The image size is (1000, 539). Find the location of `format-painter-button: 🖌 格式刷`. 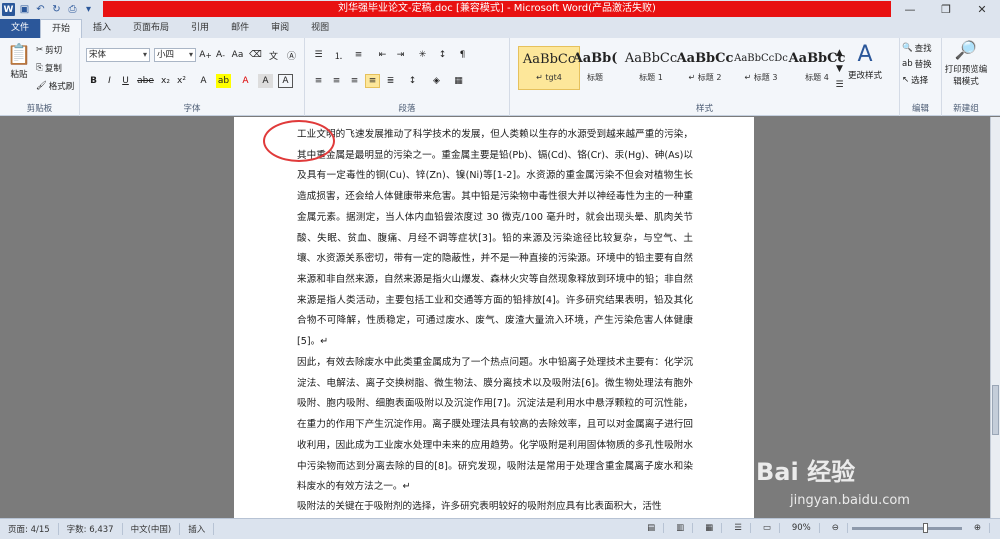

format-painter-button: 🖌 格式刷 is located at coordinates (55, 86).